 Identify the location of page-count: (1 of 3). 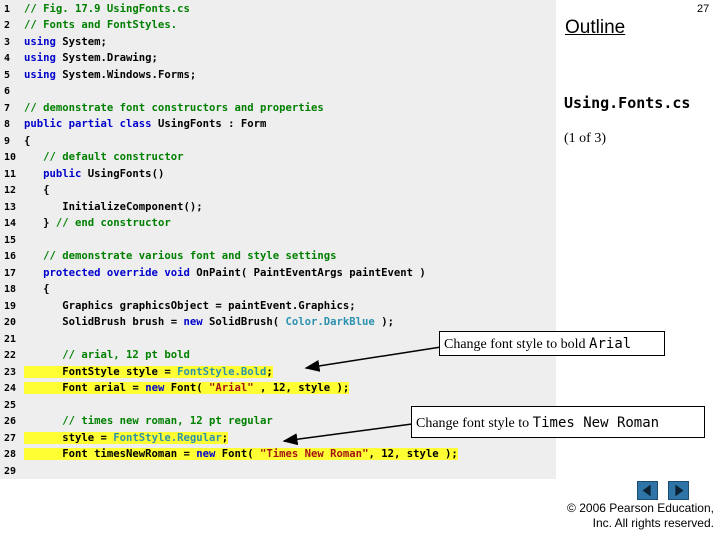
(585, 138).